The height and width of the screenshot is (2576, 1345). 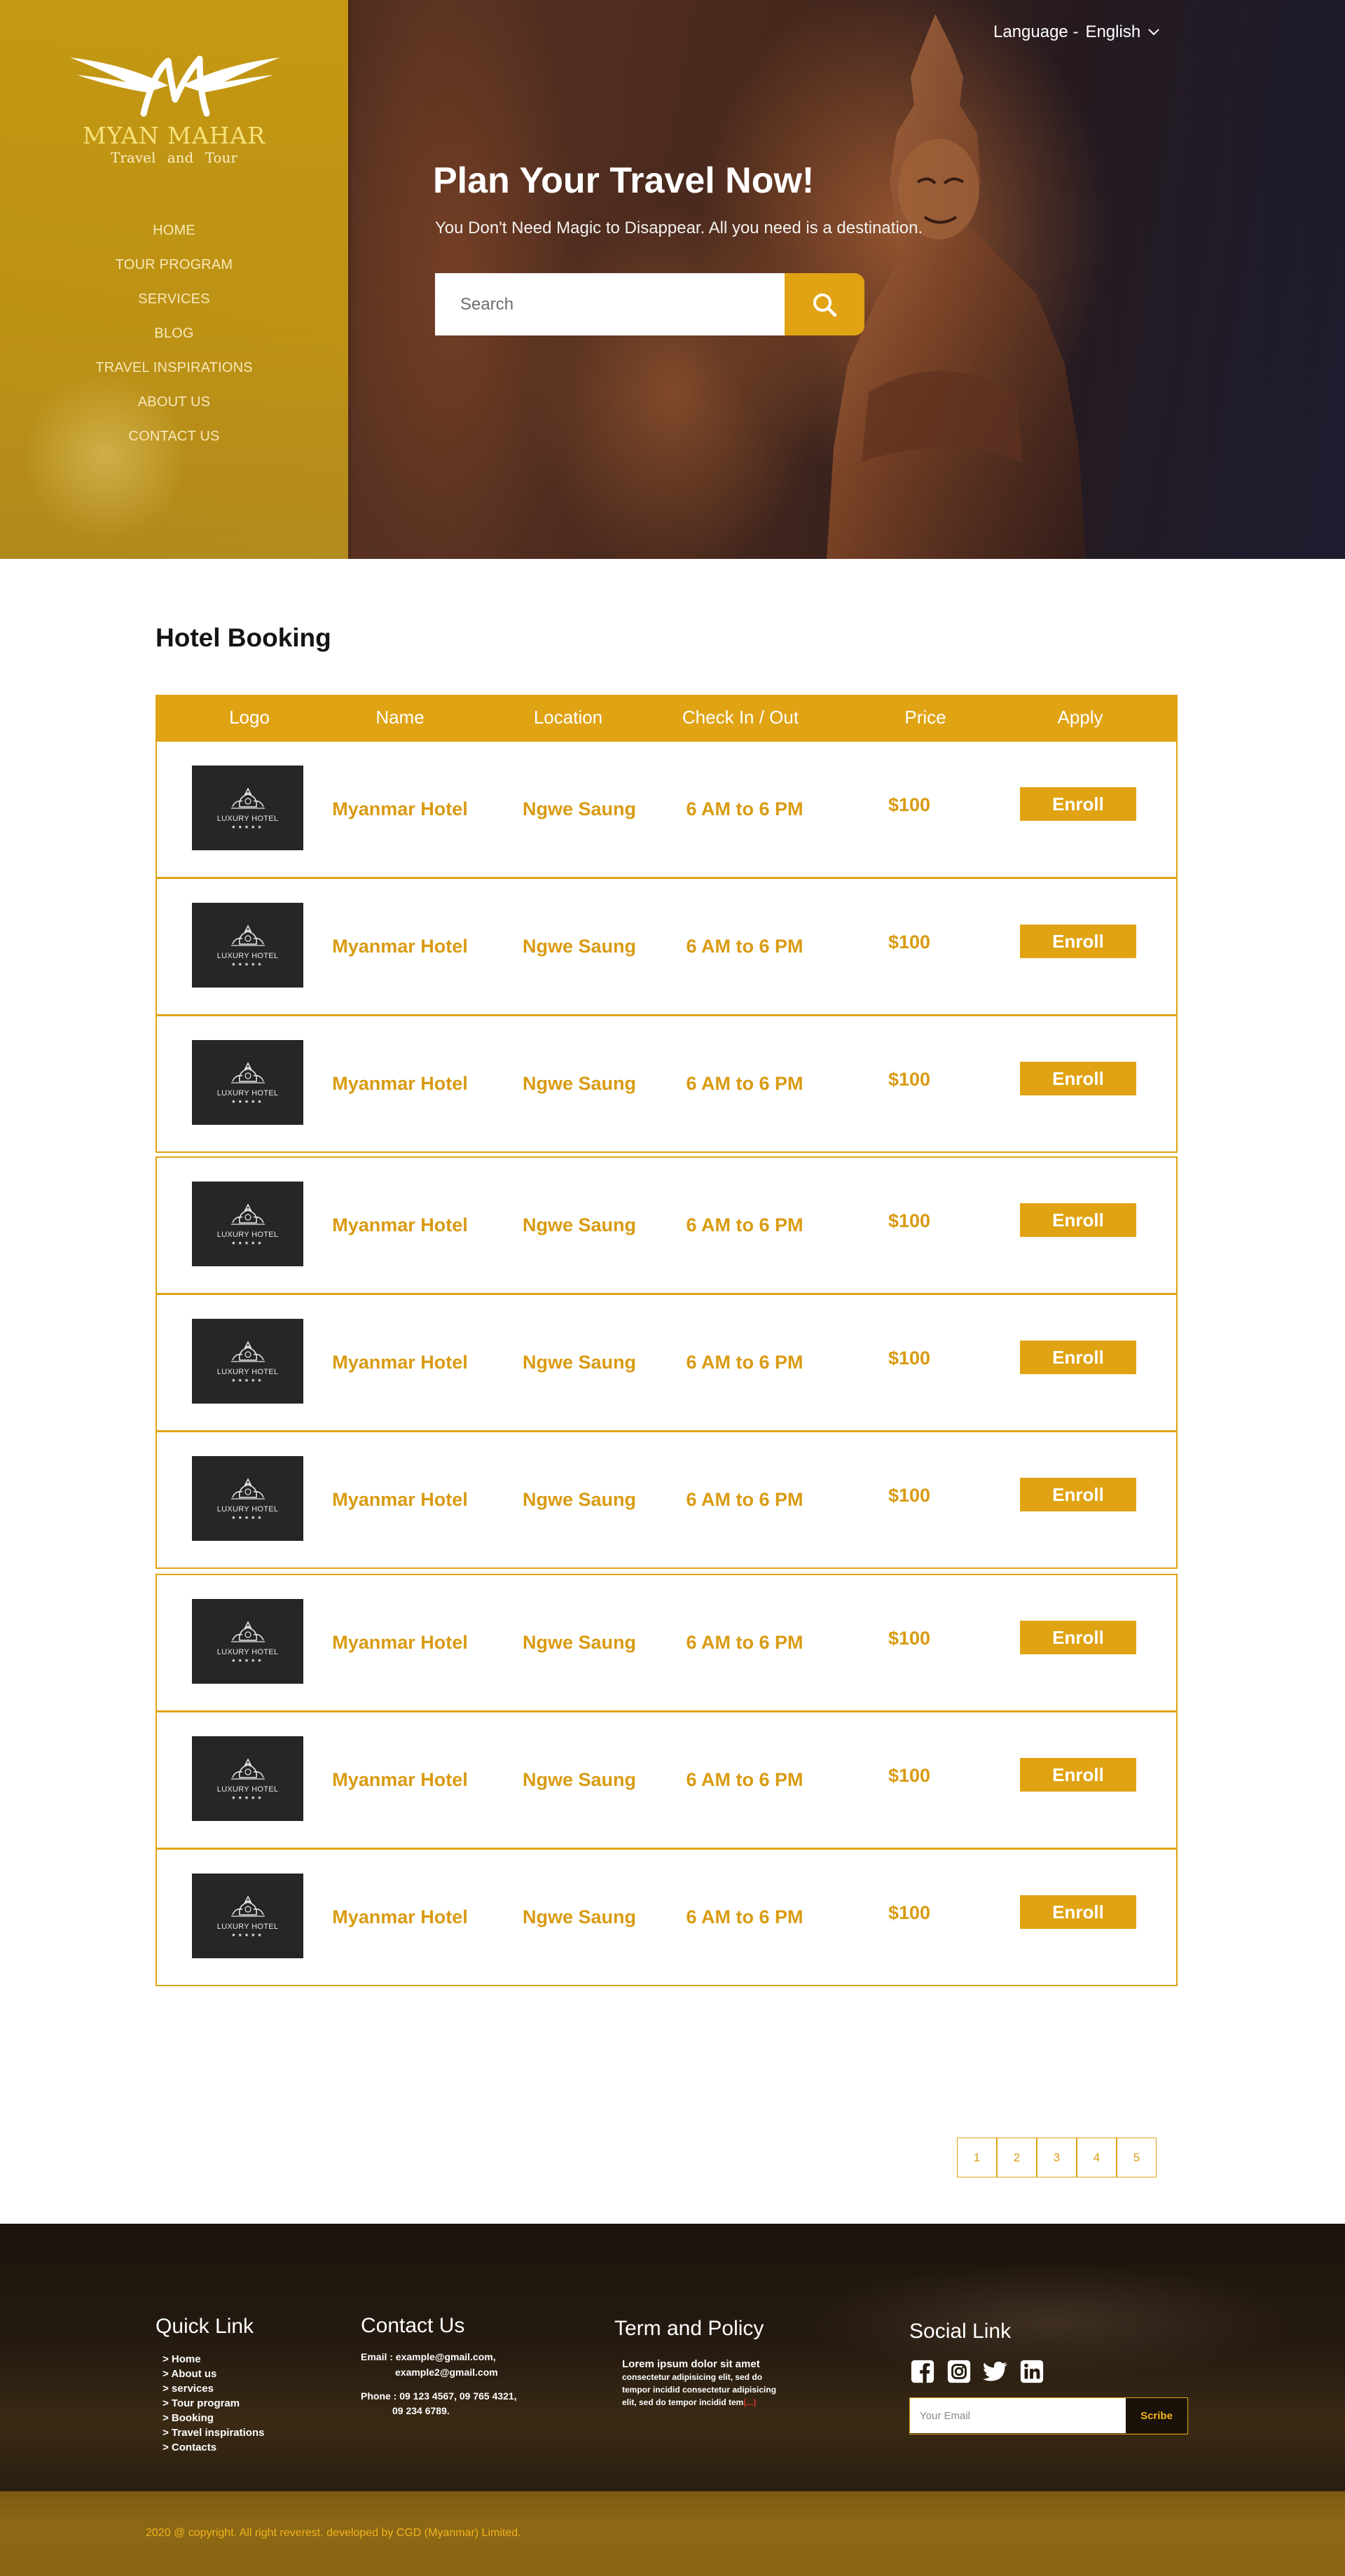 What do you see at coordinates (205, 2326) in the screenshot?
I see `quick-link-title: Quick Link` at bounding box center [205, 2326].